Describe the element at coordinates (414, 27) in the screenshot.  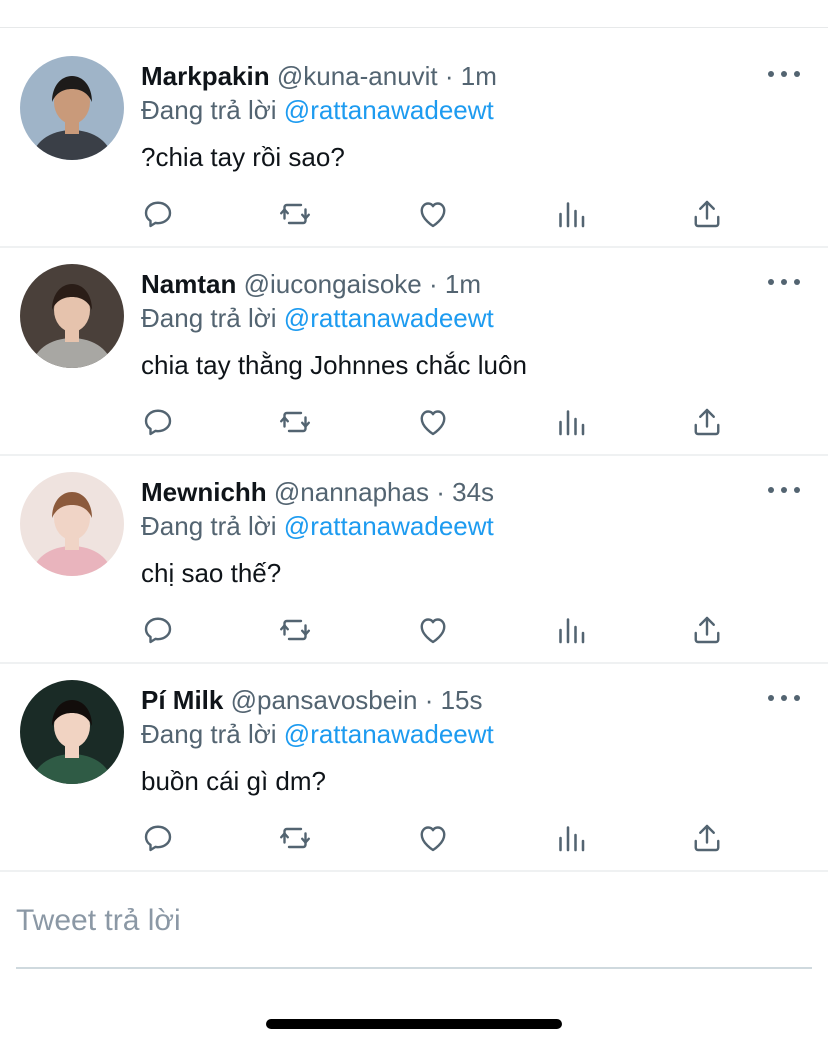
I see `top-divider` at that location.